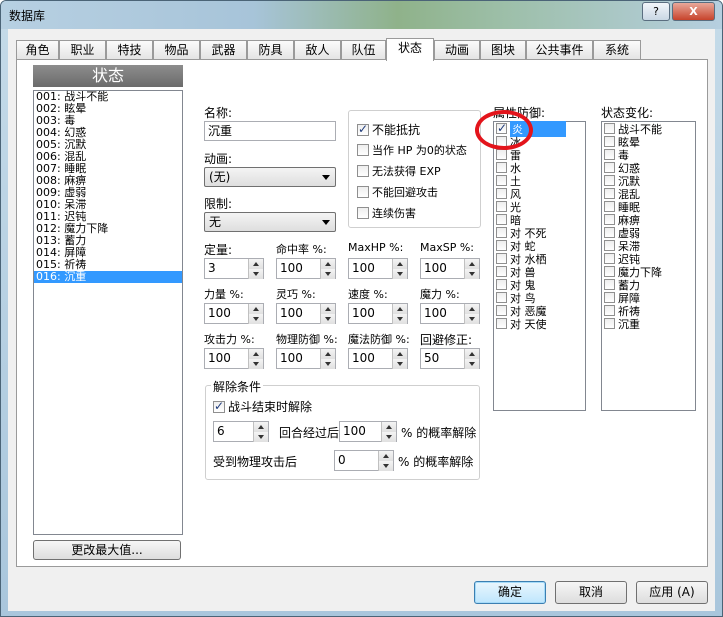 The height and width of the screenshot is (617, 723). I want to click on state-change-item: 麻痹, so click(648, 220).